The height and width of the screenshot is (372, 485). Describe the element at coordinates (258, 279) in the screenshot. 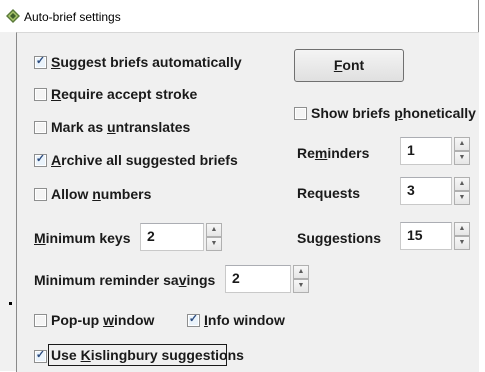

I see `minimum-reminder-savings-input: 2` at that location.